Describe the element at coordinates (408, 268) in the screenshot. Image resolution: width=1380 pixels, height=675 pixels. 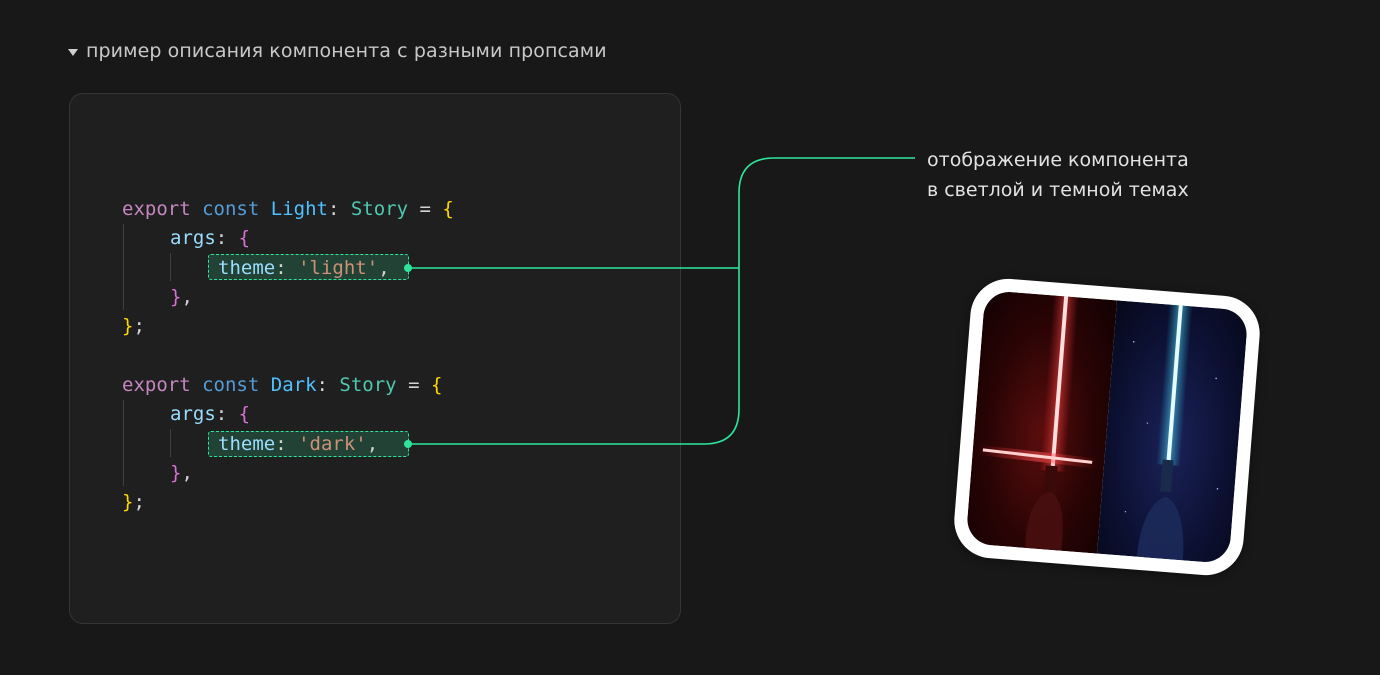
I see `connector-dot-light` at that location.